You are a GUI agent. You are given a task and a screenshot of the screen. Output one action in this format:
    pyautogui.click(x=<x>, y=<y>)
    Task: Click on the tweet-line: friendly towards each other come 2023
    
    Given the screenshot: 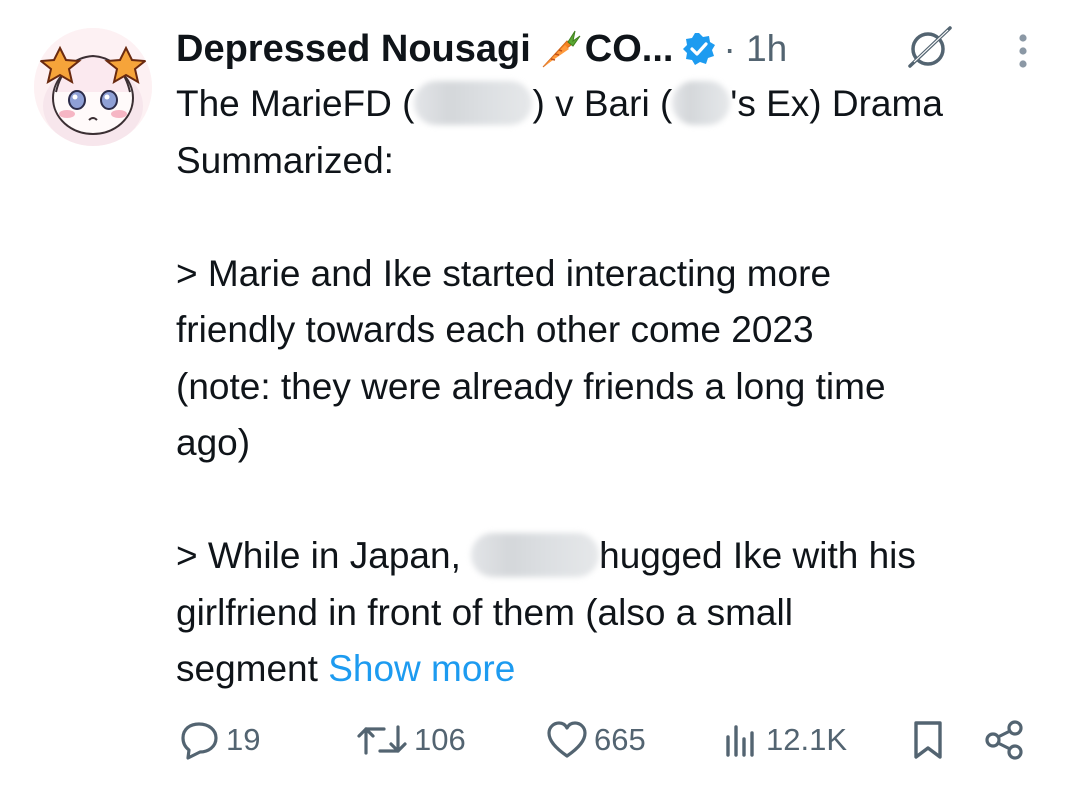 What is the action you would take?
    pyautogui.click(x=495, y=329)
    